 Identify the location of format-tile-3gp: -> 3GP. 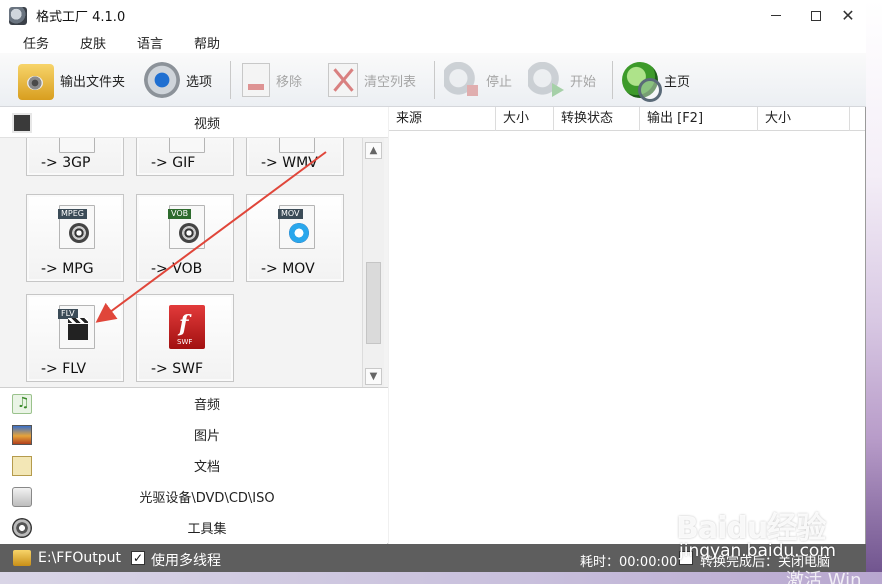
(75, 157).